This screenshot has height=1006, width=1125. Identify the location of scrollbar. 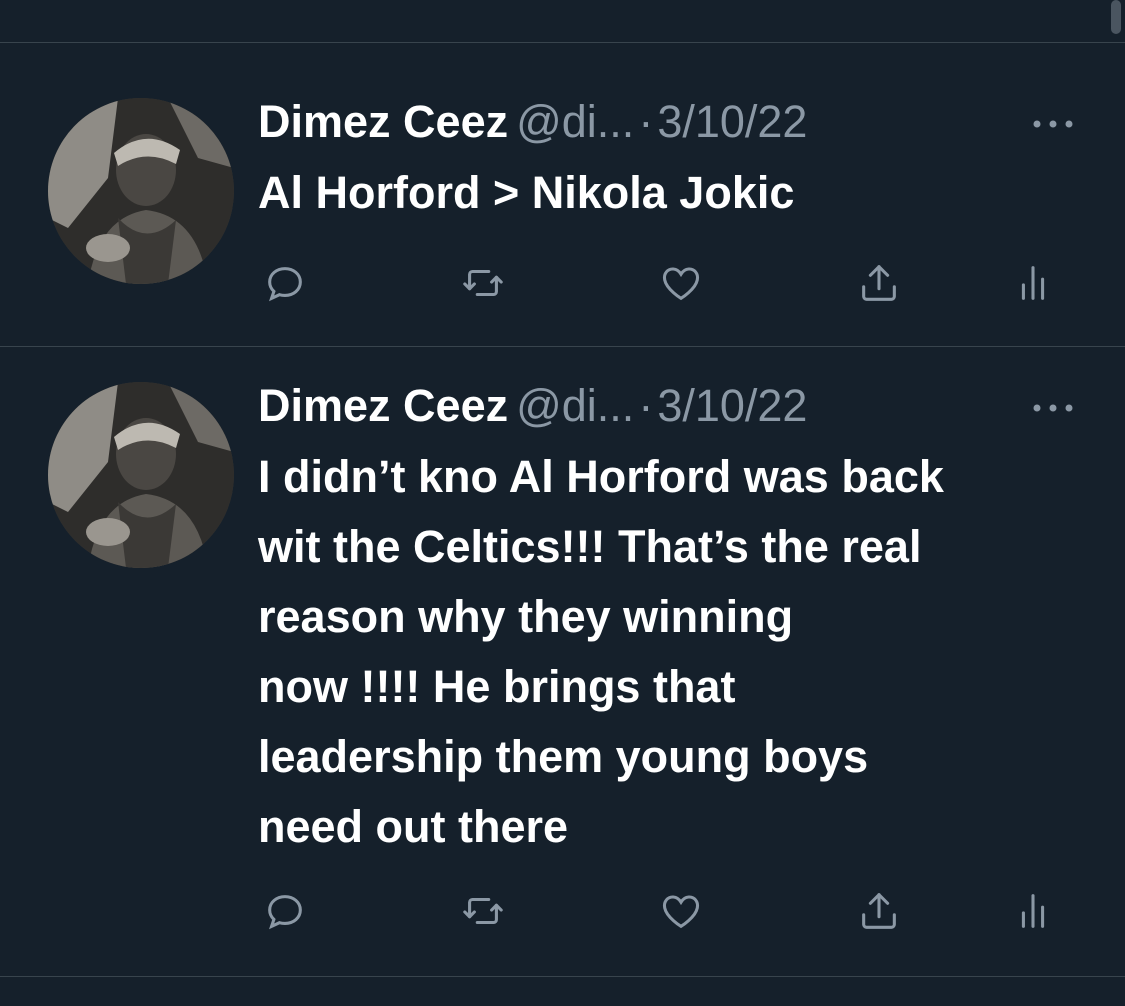
(1116, 17).